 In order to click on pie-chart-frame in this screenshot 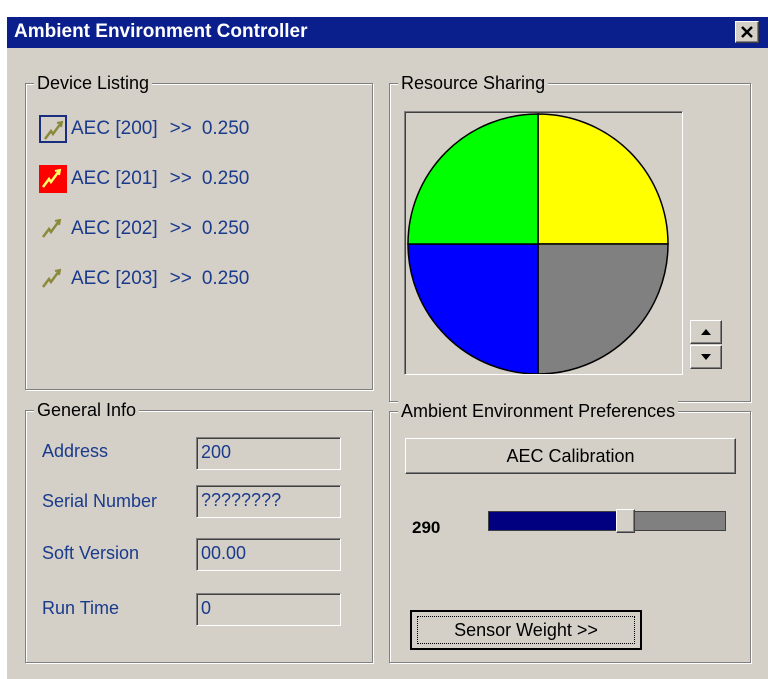, I will do `click(543, 243)`.